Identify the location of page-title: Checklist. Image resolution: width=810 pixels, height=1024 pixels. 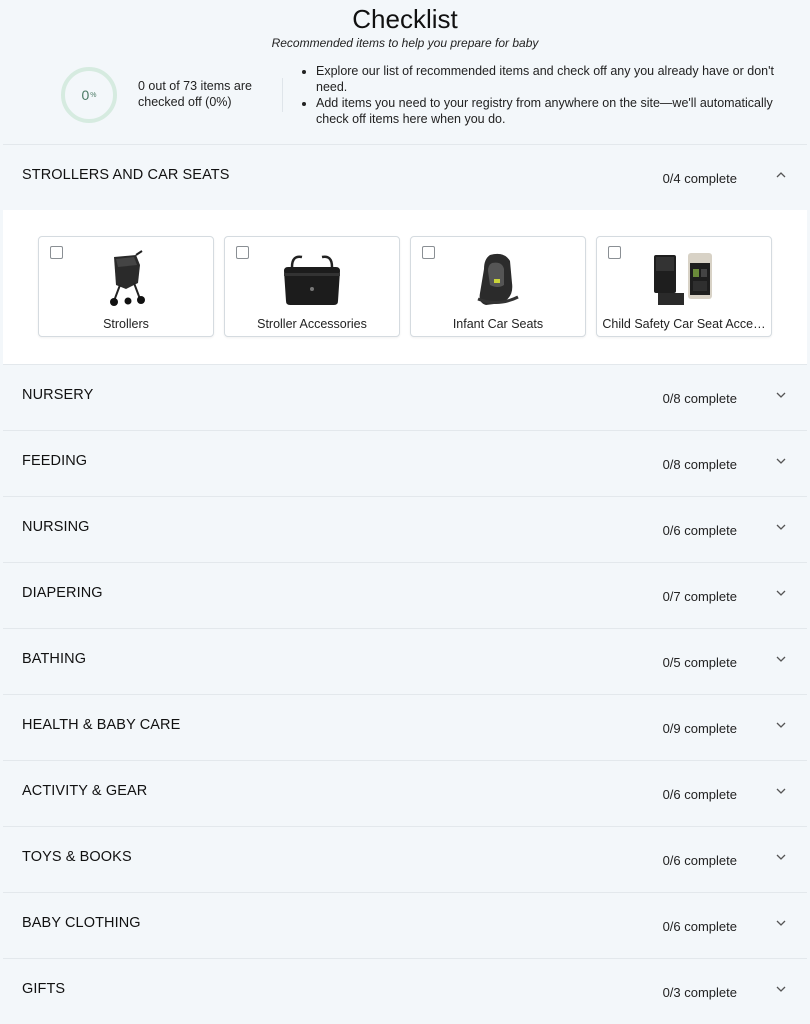
(405, 19).